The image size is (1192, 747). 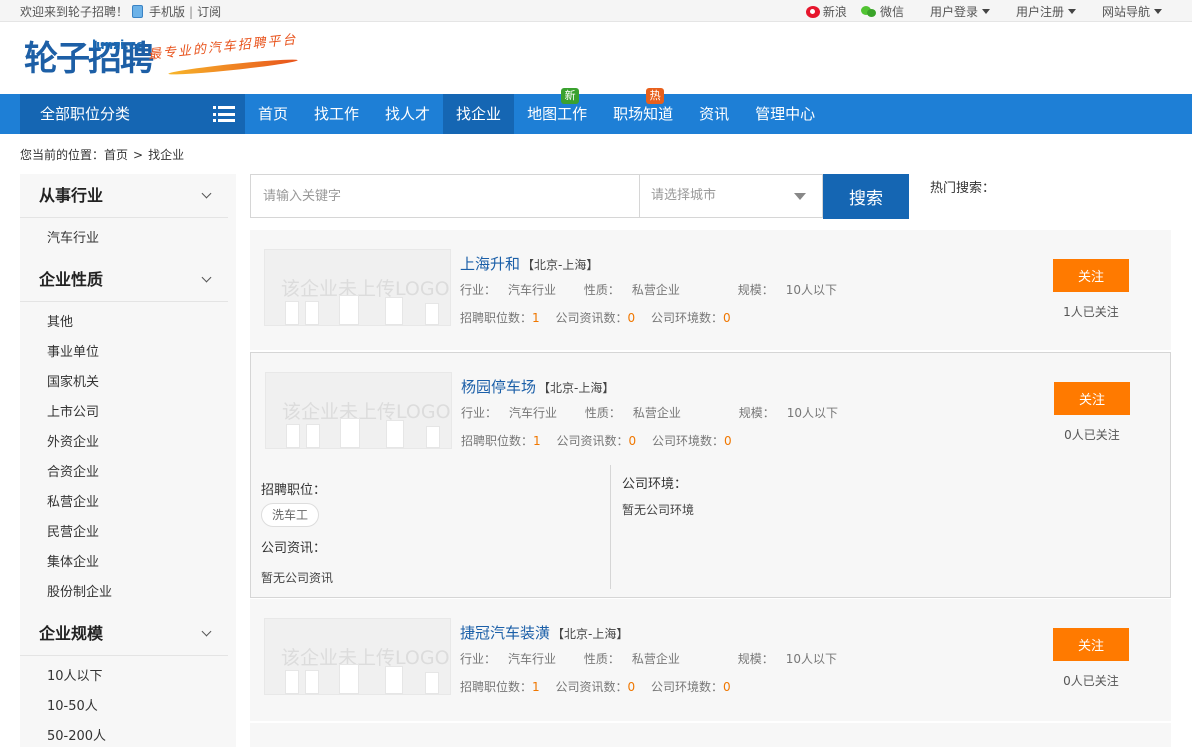 What do you see at coordinates (290, 515) in the screenshot?
I see `job-tag: 洗车工` at bounding box center [290, 515].